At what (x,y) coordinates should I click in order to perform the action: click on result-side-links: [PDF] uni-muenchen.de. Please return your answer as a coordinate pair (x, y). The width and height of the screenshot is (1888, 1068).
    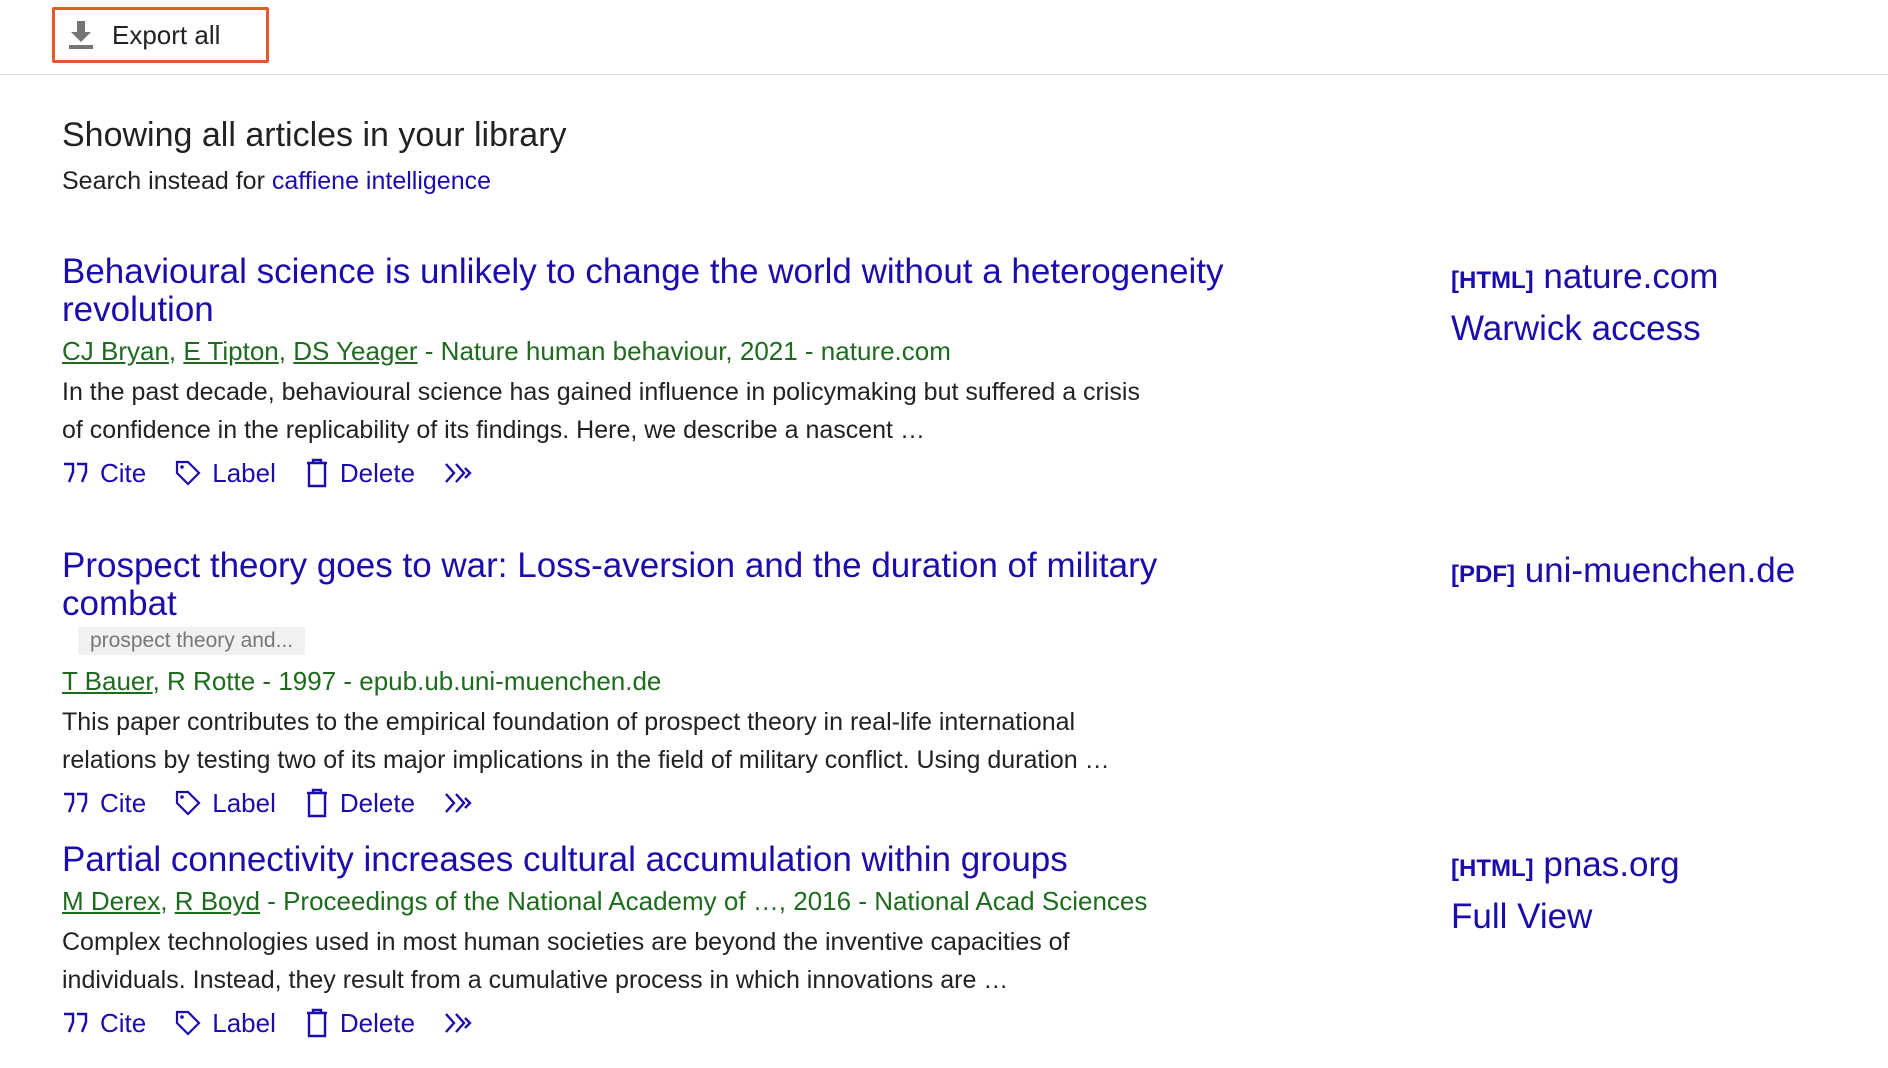
    Looking at the image, I should click on (1623, 573).